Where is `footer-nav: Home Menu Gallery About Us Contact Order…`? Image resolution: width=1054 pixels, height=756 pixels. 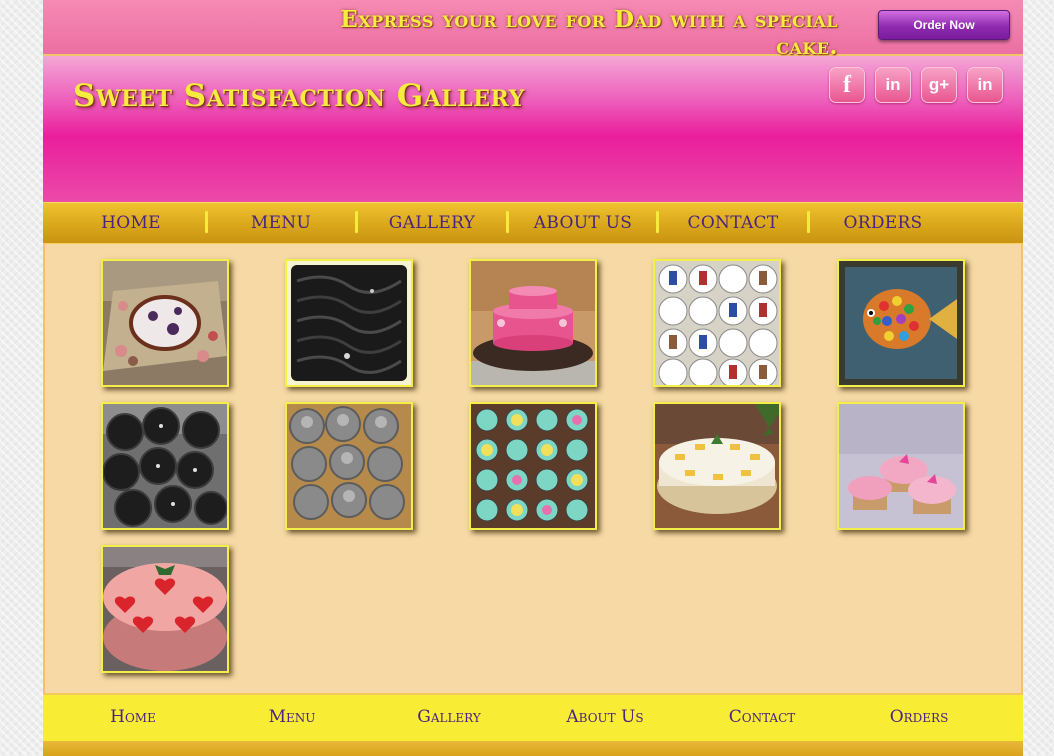 footer-nav: Home Menu Gallery About Us Contact Order… is located at coordinates (533, 717).